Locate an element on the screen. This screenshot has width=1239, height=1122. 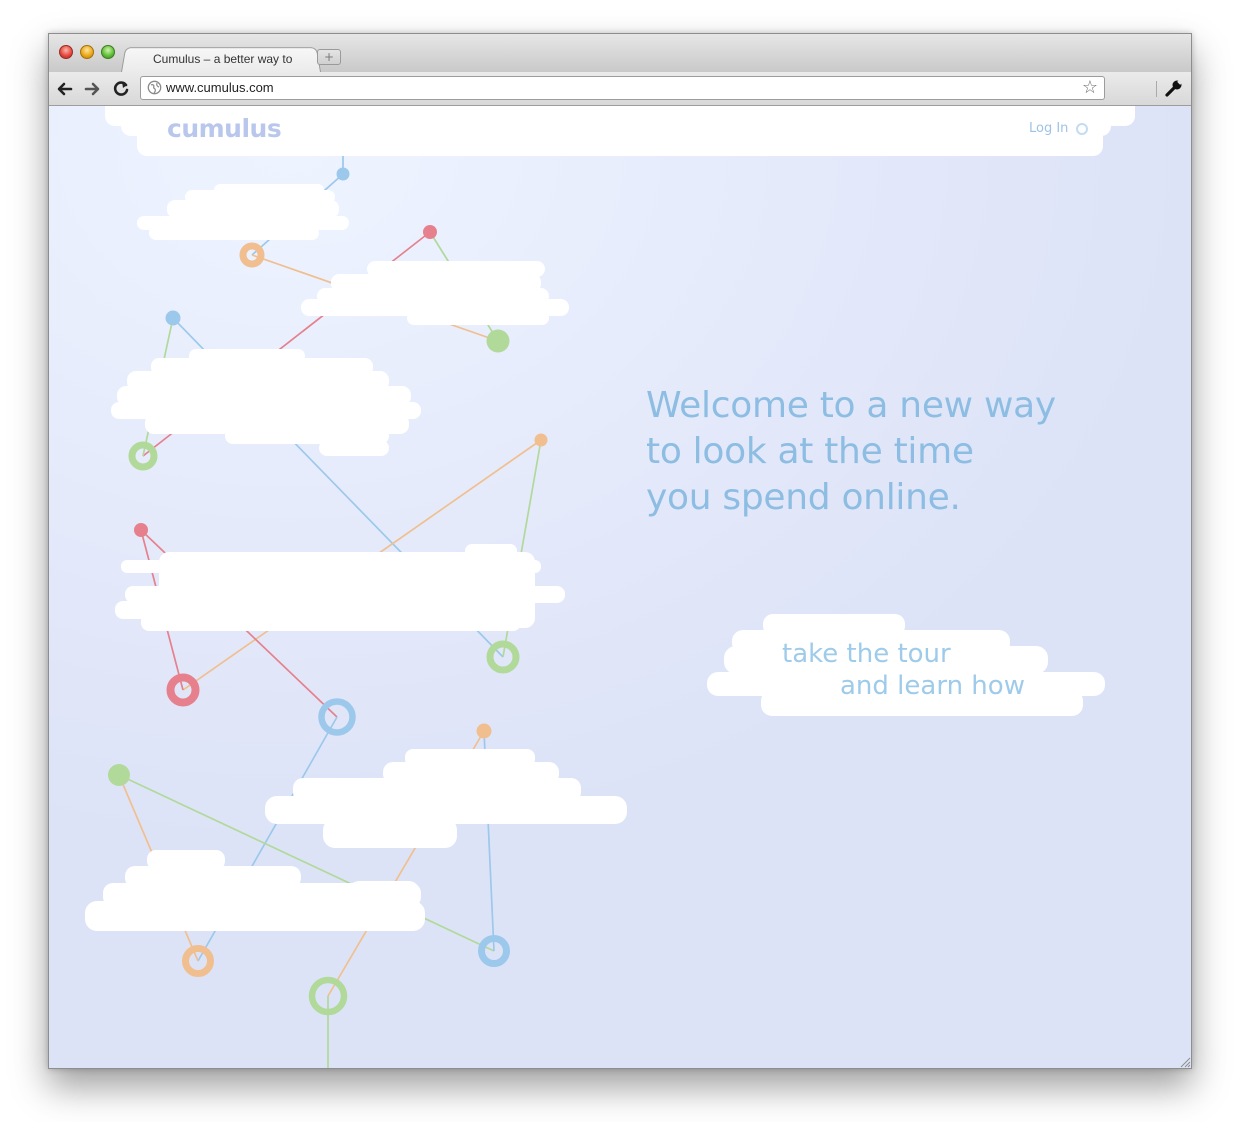
tour-link-line-2: and learn how is located at coordinates (932, 686).